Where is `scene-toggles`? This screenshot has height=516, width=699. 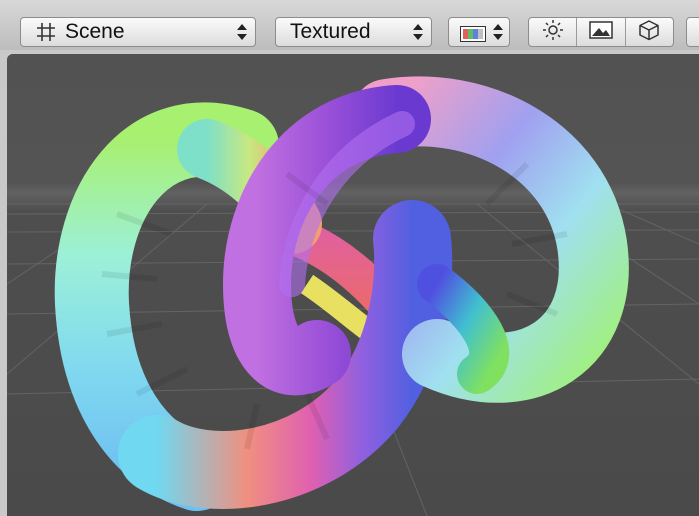
scene-toggles is located at coordinates (601, 32).